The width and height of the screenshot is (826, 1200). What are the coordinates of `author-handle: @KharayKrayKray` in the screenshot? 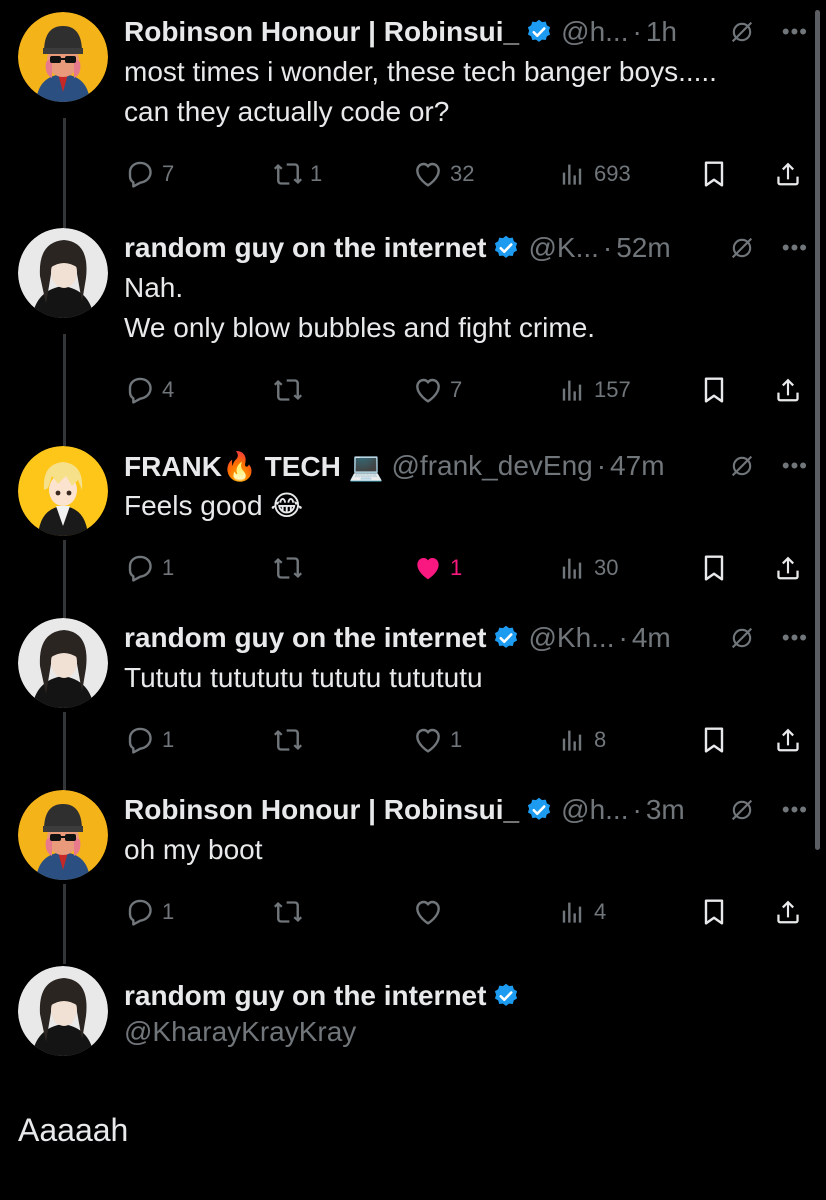 It's located at (466, 1032).